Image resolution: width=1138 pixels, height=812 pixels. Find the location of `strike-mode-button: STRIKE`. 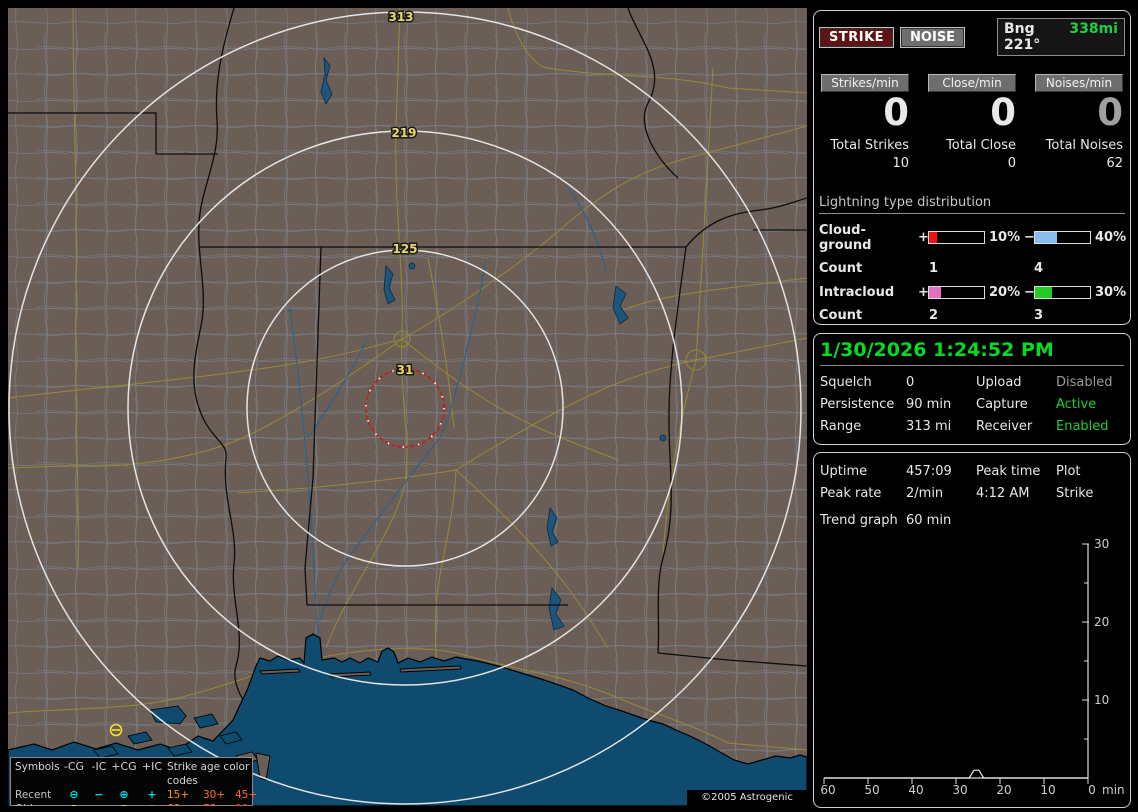

strike-mode-button: STRIKE is located at coordinates (857, 37).